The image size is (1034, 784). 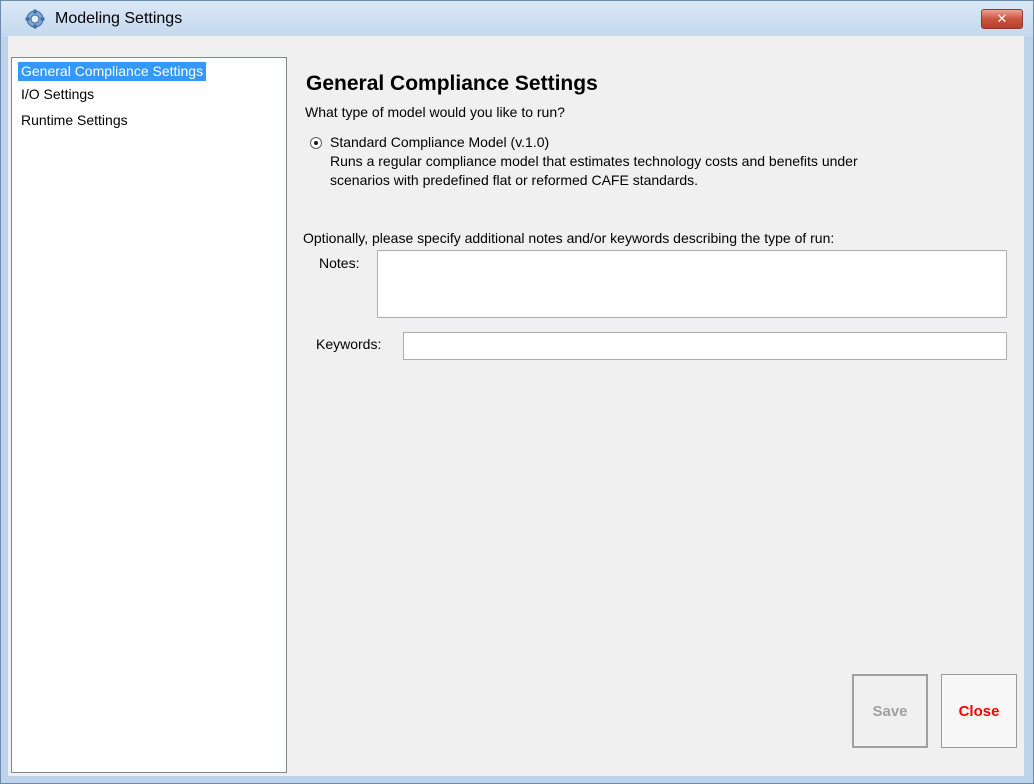 What do you see at coordinates (439, 142) in the screenshot?
I see `standard-compliance-model-label: Standard Compliance Model (v.1.0)` at bounding box center [439, 142].